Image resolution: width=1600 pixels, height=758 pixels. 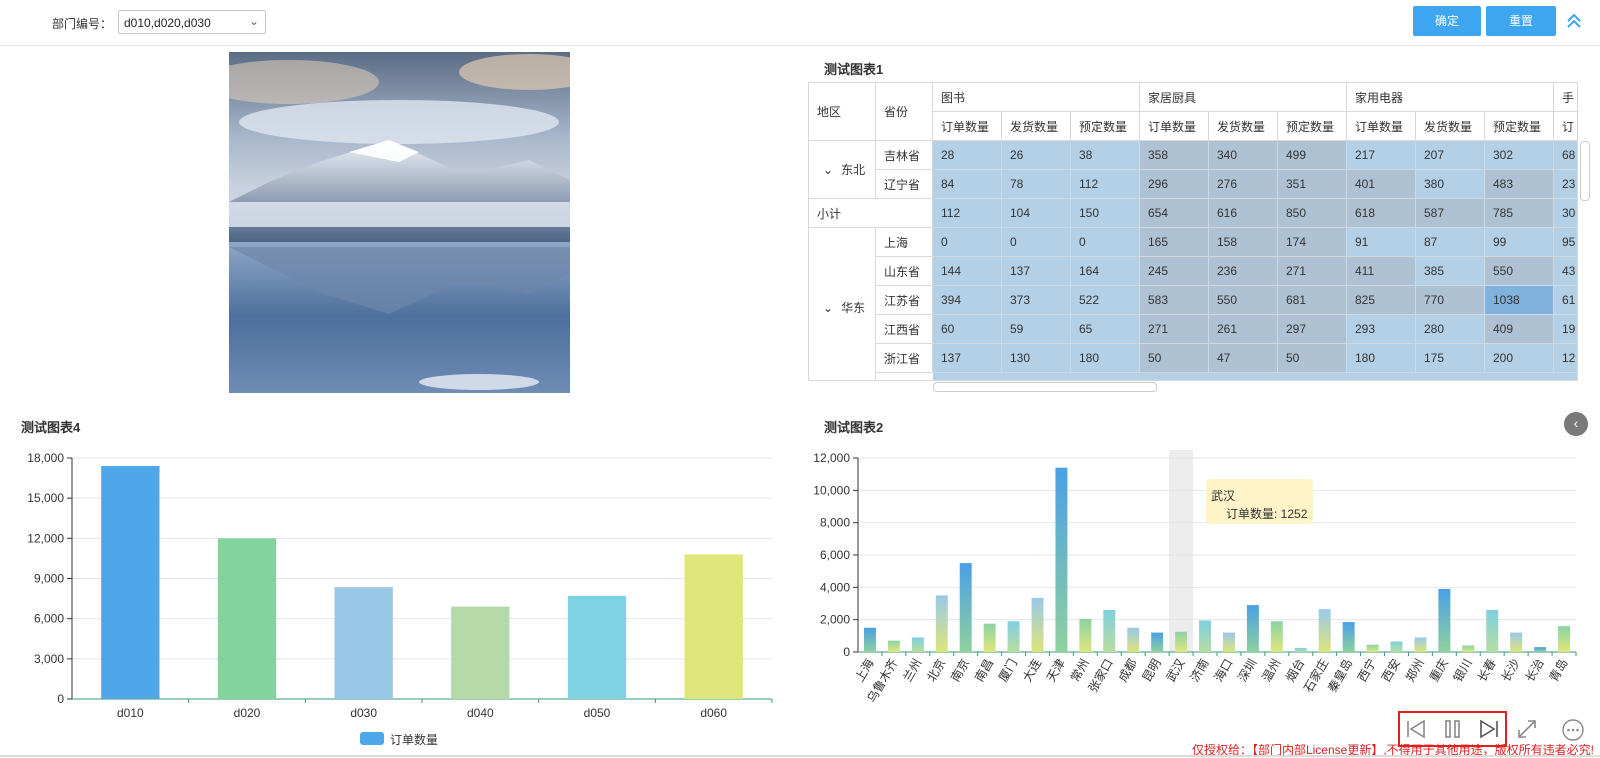 What do you see at coordinates (1489, 729) in the screenshot?
I see `skip-forward-icon` at bounding box center [1489, 729].